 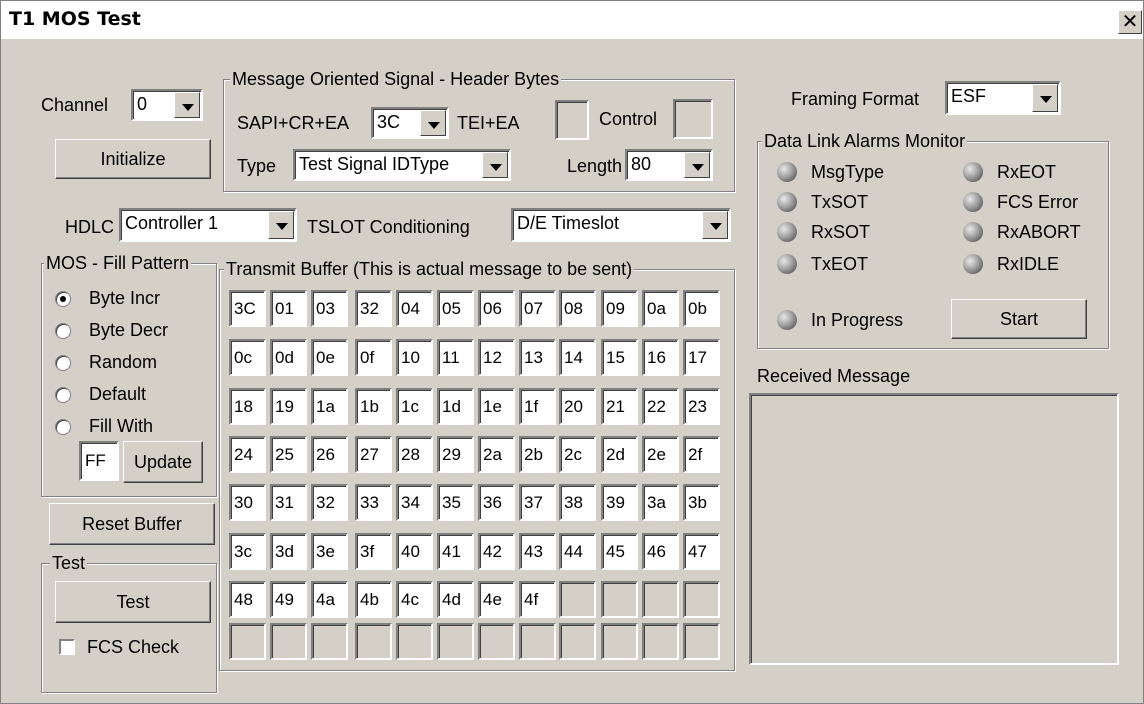 What do you see at coordinates (701, 454) in the screenshot?
I see `buffer-byte-cell: 2f` at bounding box center [701, 454].